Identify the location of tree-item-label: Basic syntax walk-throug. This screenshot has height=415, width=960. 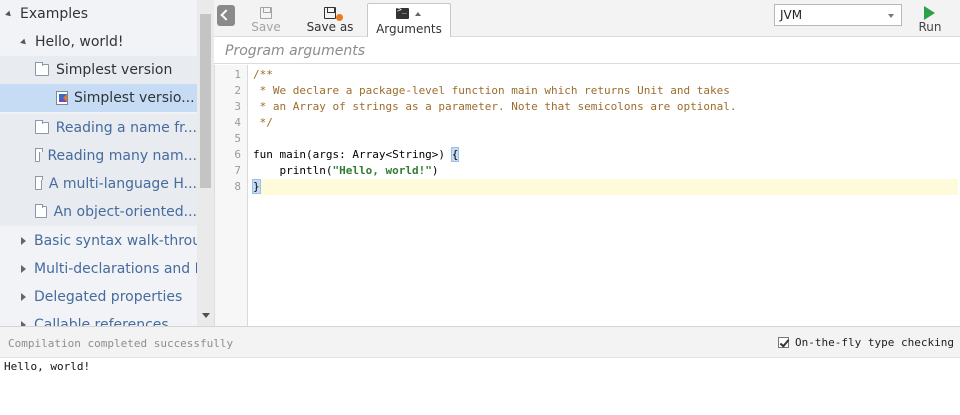
(115, 241).